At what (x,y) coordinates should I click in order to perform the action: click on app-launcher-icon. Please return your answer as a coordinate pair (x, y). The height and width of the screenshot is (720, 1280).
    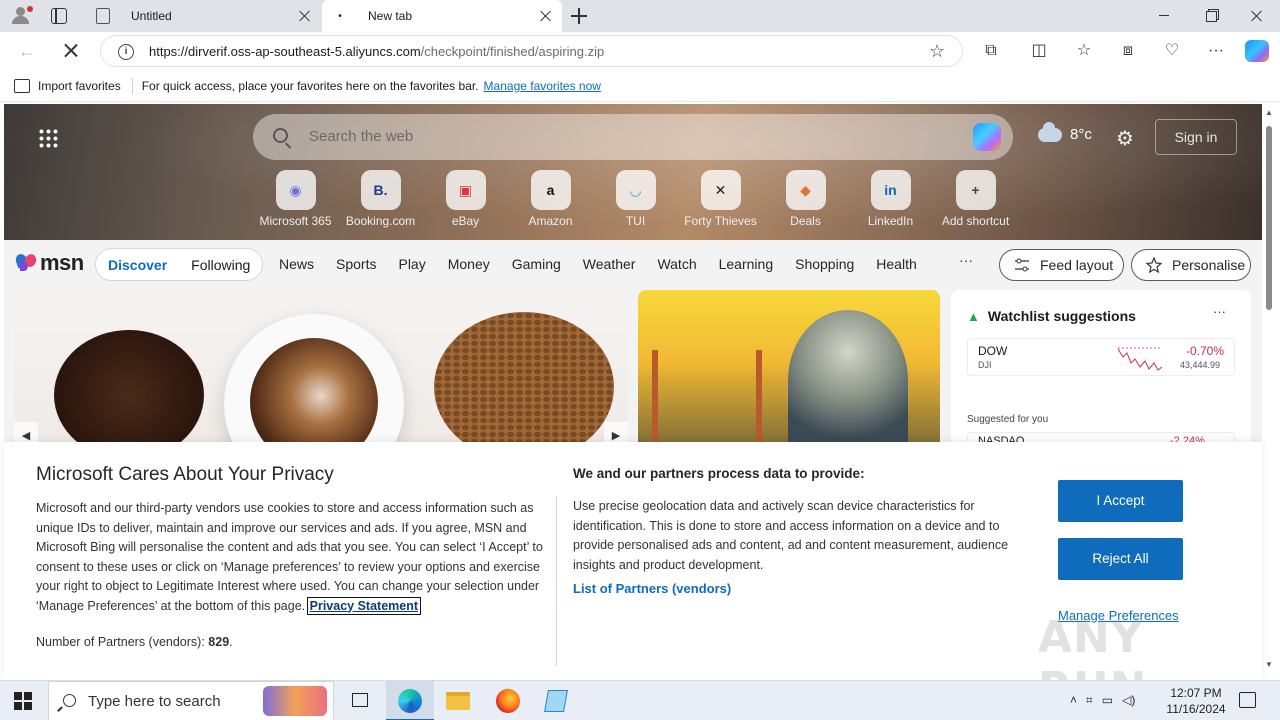
    Looking at the image, I should click on (48, 138).